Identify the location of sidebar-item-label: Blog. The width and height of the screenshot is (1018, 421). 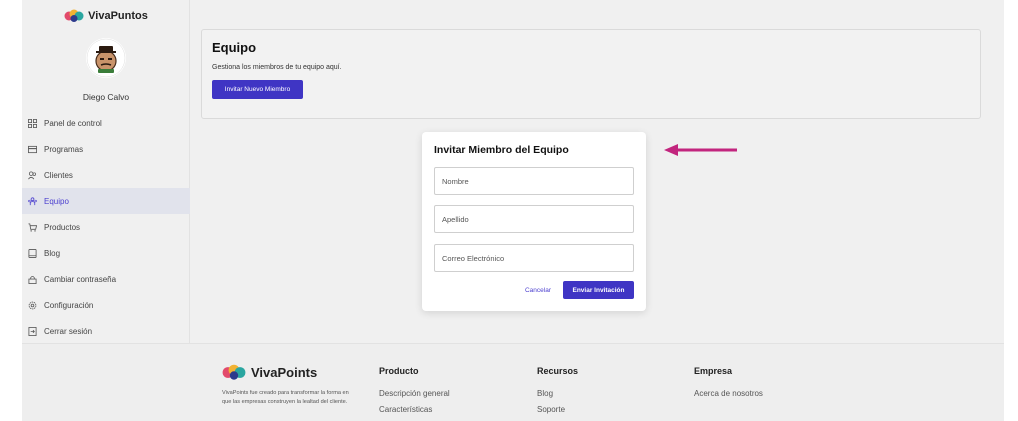
(52, 253).